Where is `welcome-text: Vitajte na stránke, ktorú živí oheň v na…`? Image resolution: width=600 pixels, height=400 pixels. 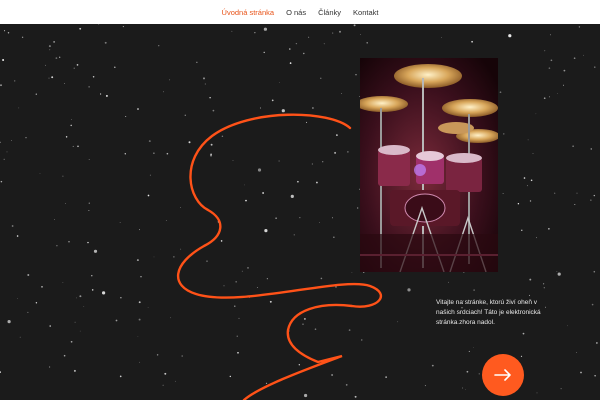 welcome-text: Vitajte na stránke, ktorú živí oheň v na… is located at coordinates (488, 312).